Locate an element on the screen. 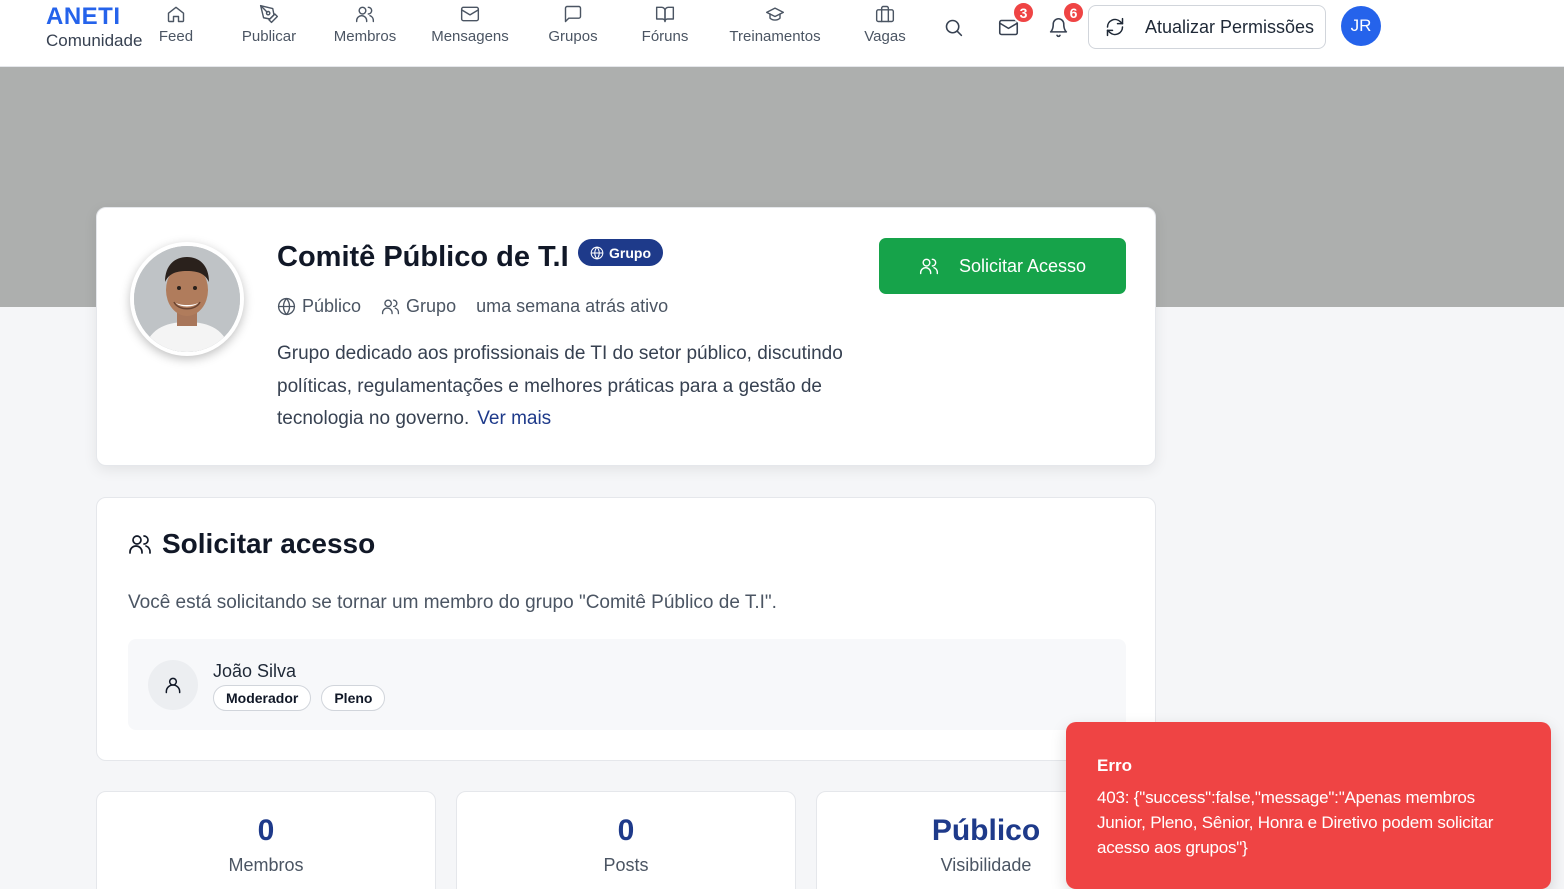 The image size is (1564, 889). user-roles: Moderador Pleno is located at coordinates (304, 698).